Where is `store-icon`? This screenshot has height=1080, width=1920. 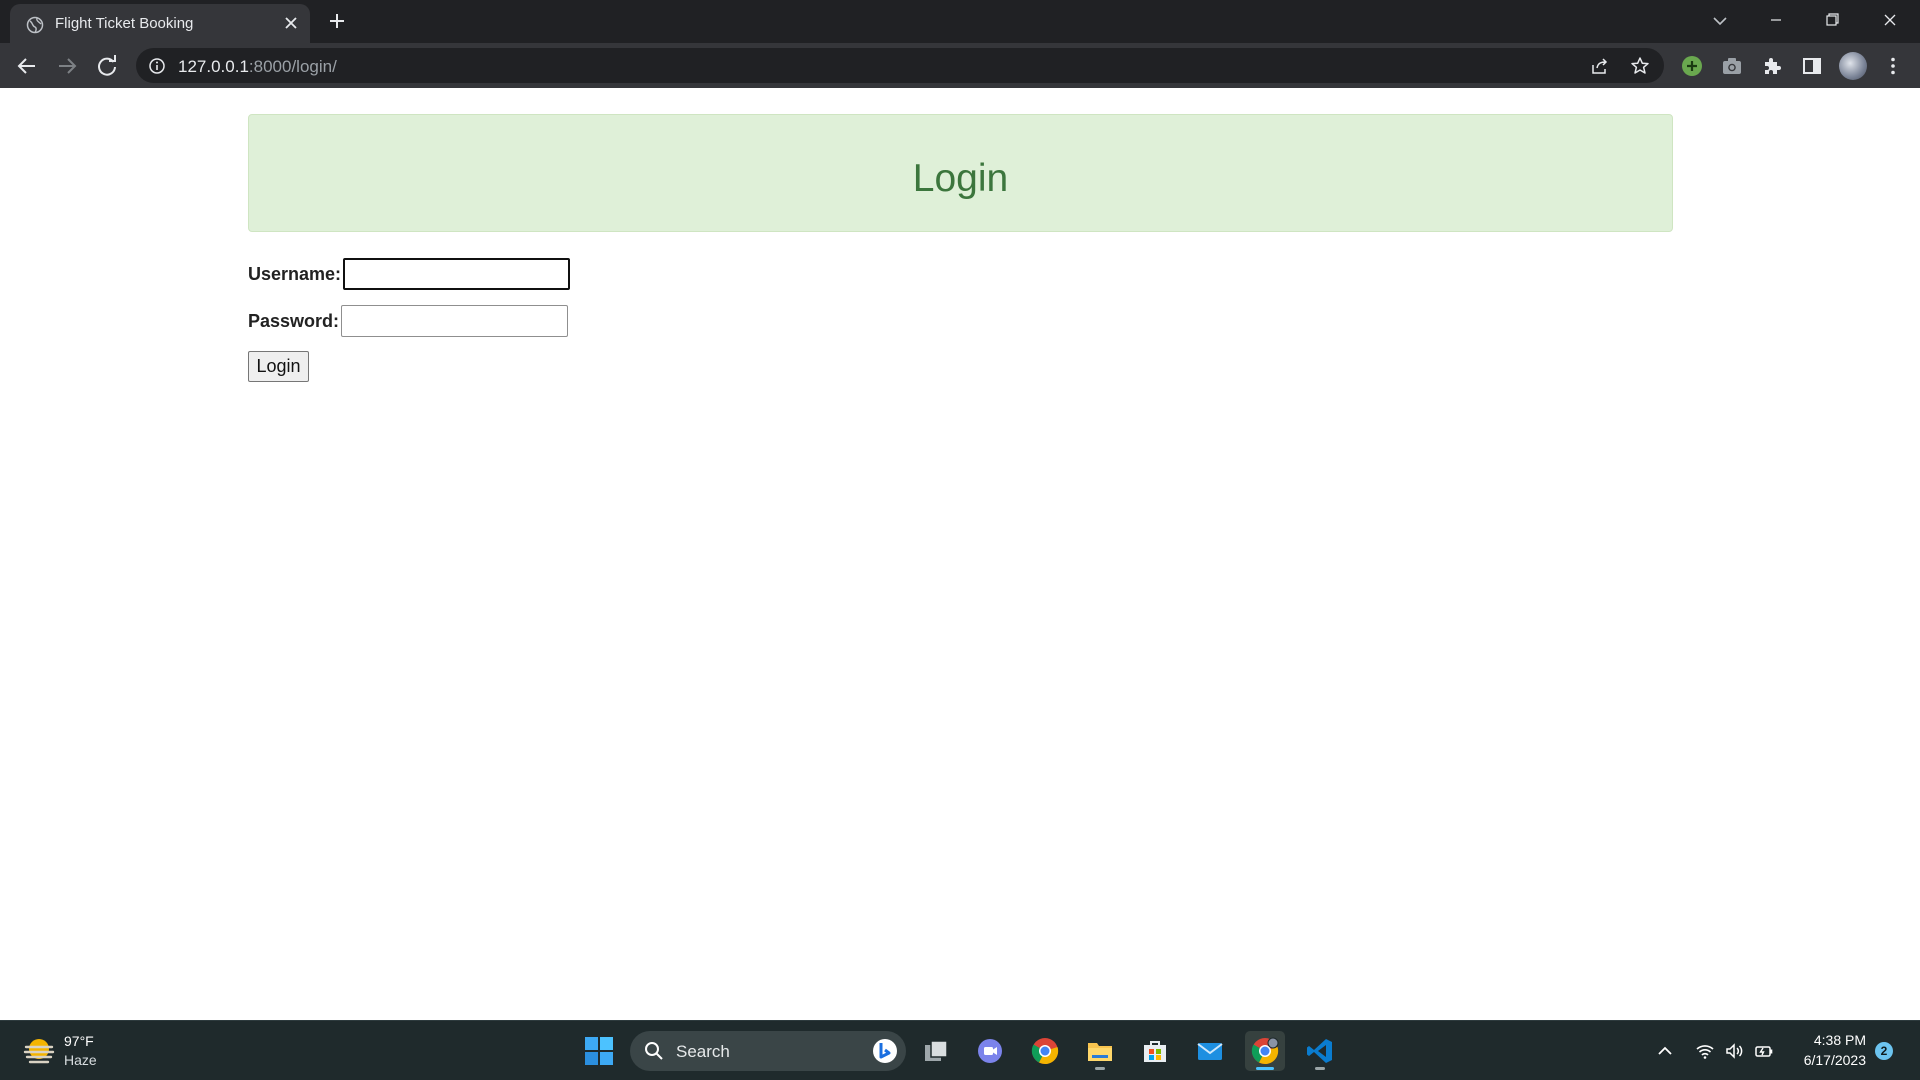
store-icon is located at coordinates (1155, 1051).